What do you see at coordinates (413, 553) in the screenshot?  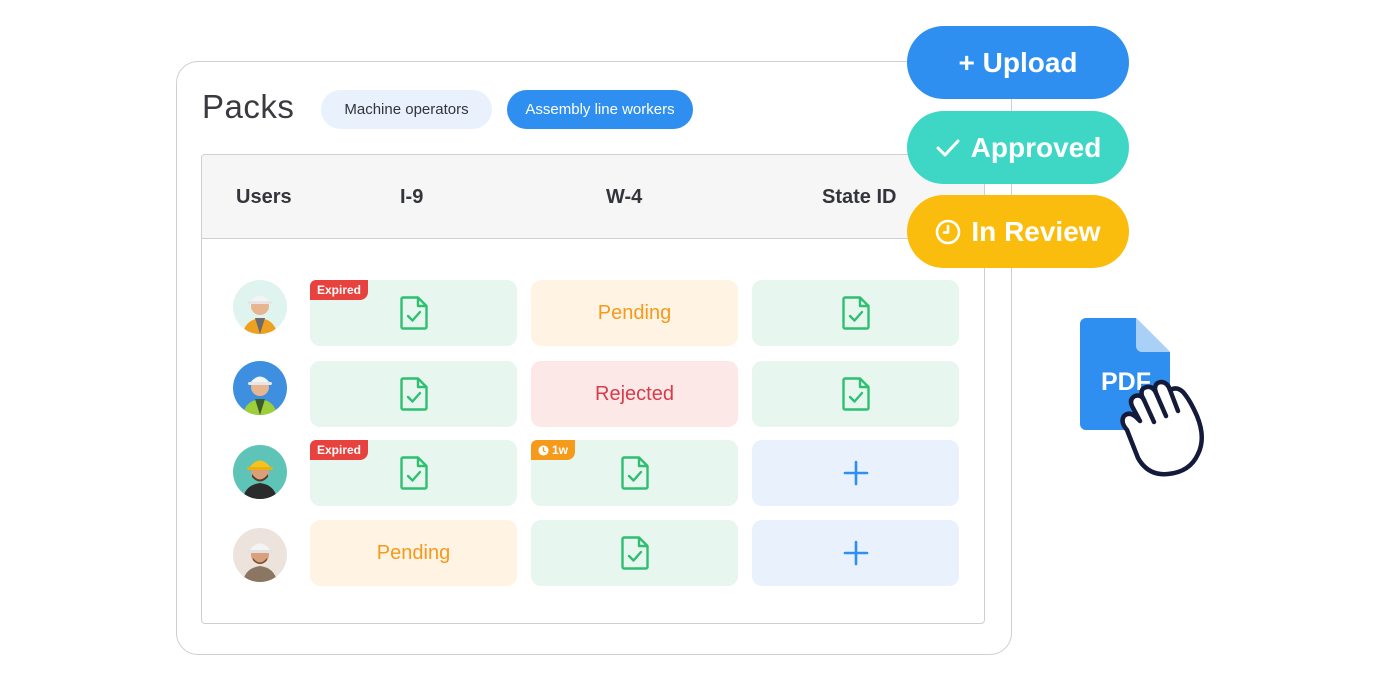 I see `cell-i9-row4: Pending` at bounding box center [413, 553].